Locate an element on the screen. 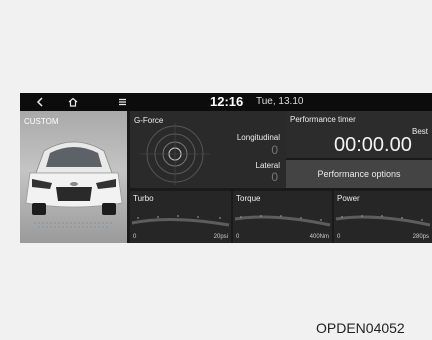 This screenshot has height=340, width=432. lateral-value: 0 is located at coordinates (274, 177).